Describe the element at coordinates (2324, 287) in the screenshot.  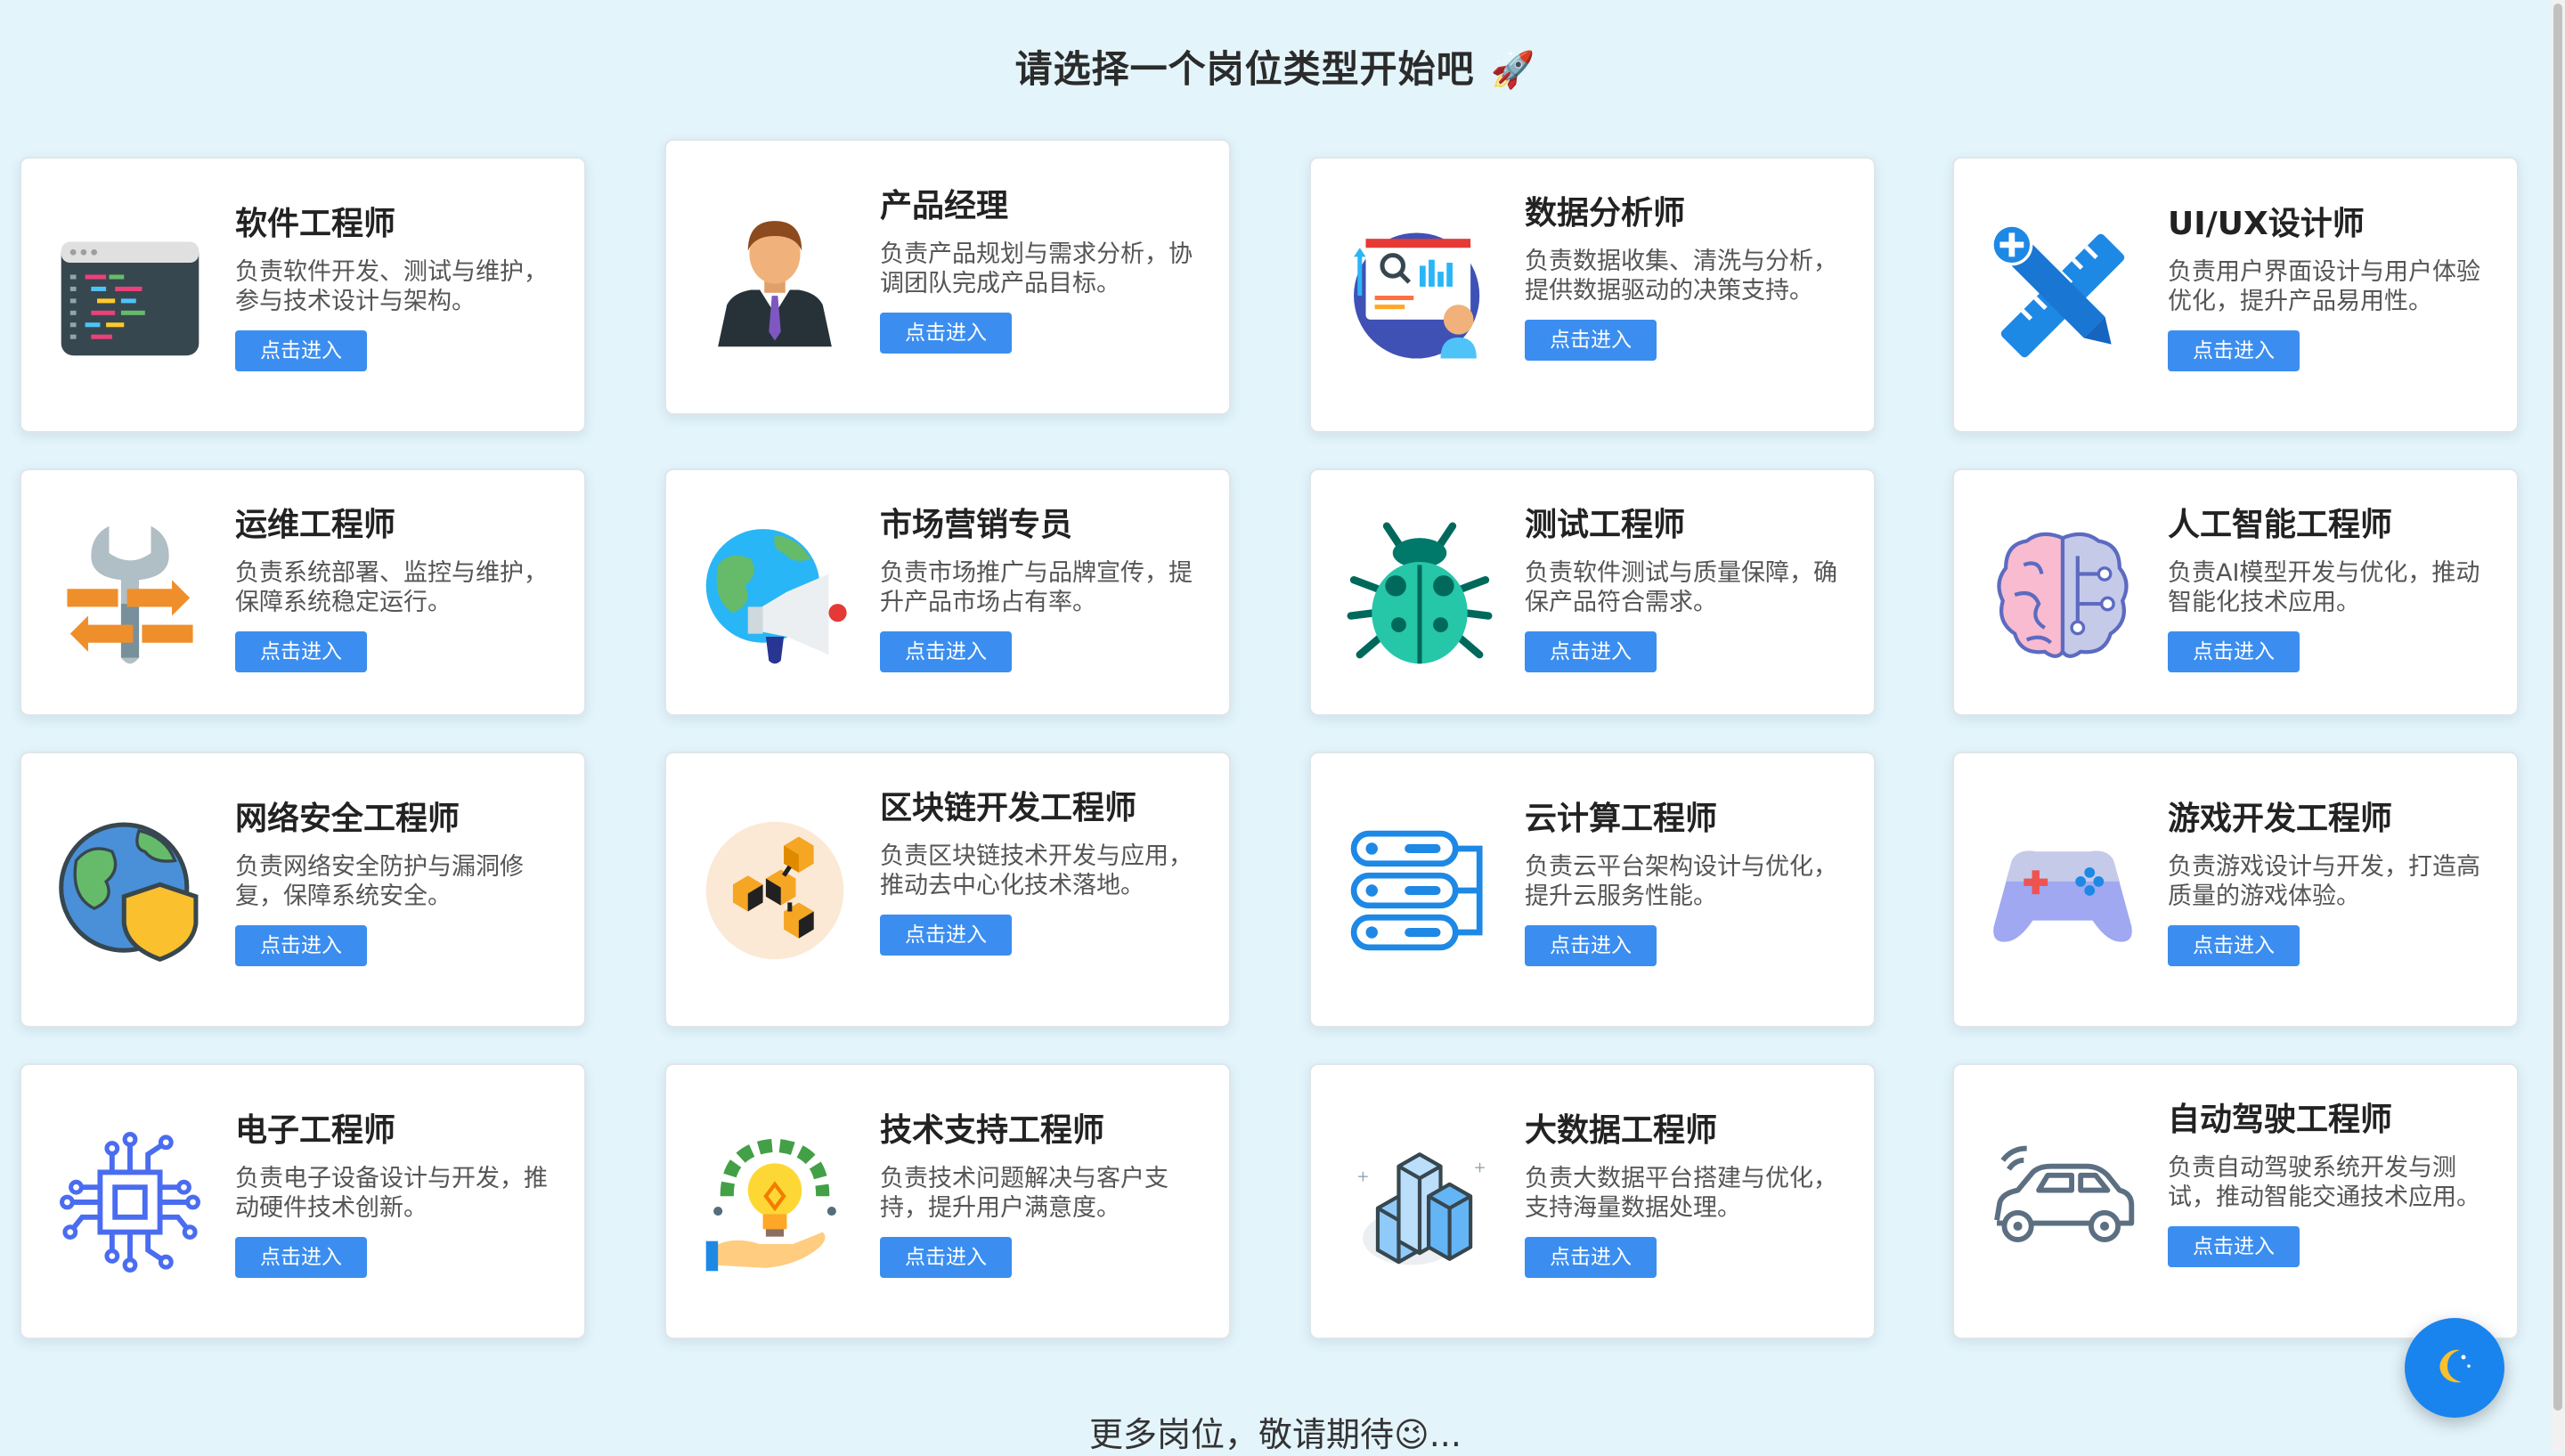
I see `card-description: 负责用户界面设计与用户体验优化，提升产品易用性。` at that location.